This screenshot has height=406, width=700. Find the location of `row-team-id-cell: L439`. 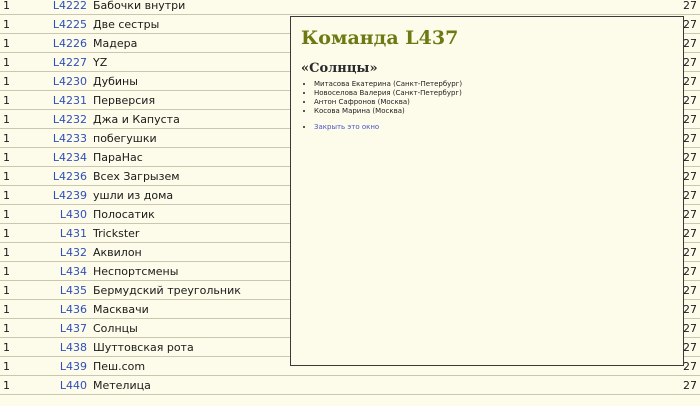

row-team-id-cell: L439 is located at coordinates (68, 366).